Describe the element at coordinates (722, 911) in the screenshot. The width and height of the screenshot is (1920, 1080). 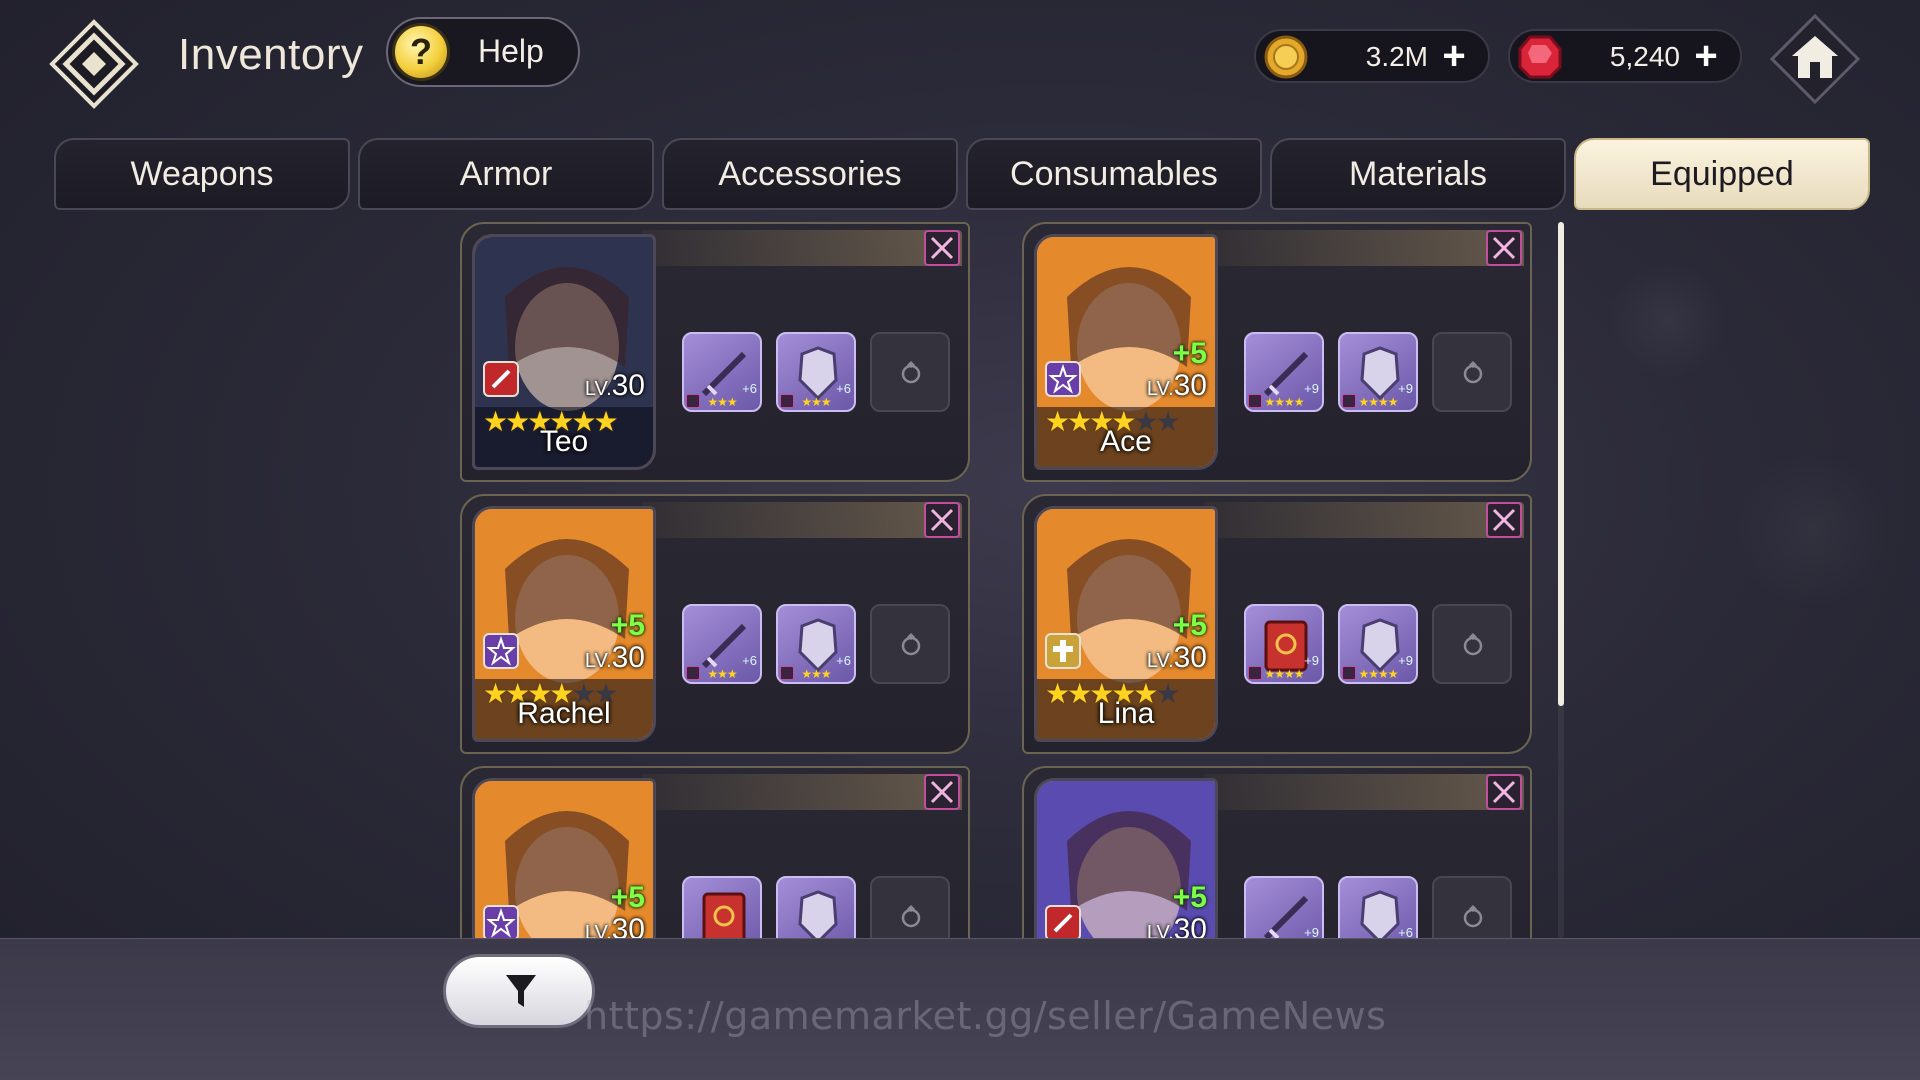
I see `tome-icon` at that location.